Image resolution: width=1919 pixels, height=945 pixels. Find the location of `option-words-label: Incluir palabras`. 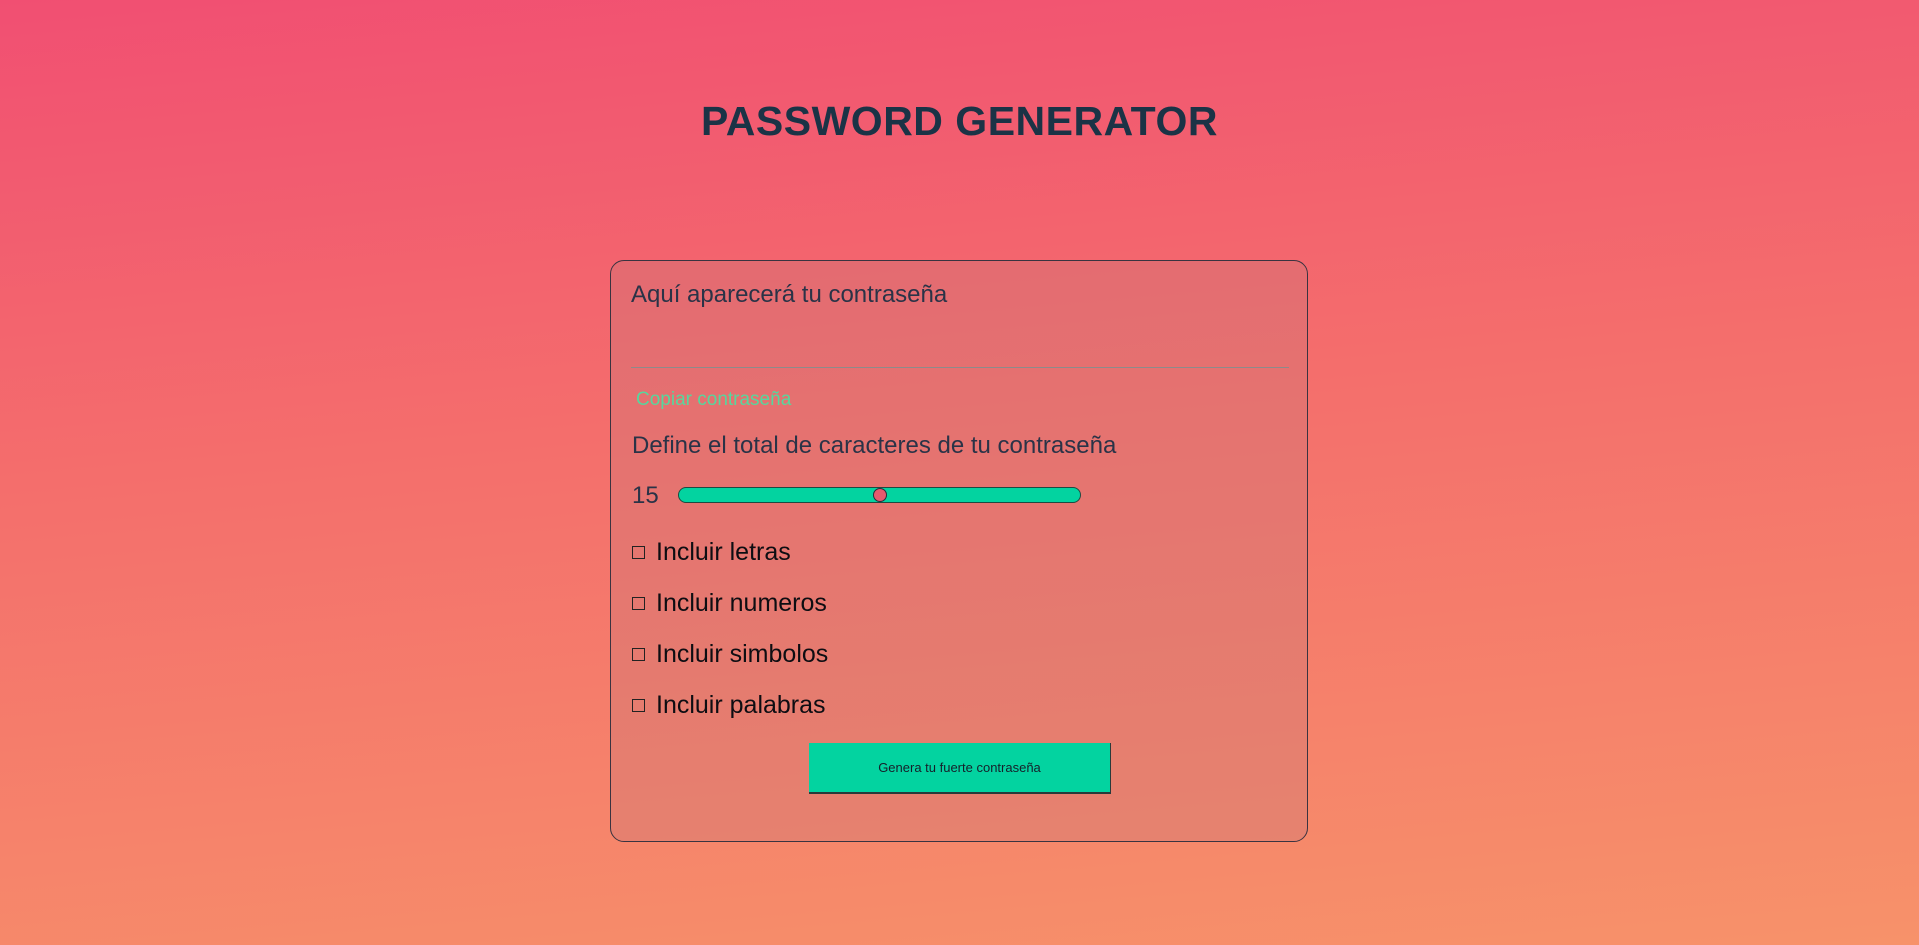

option-words-label: Incluir palabras is located at coordinates (741, 704).